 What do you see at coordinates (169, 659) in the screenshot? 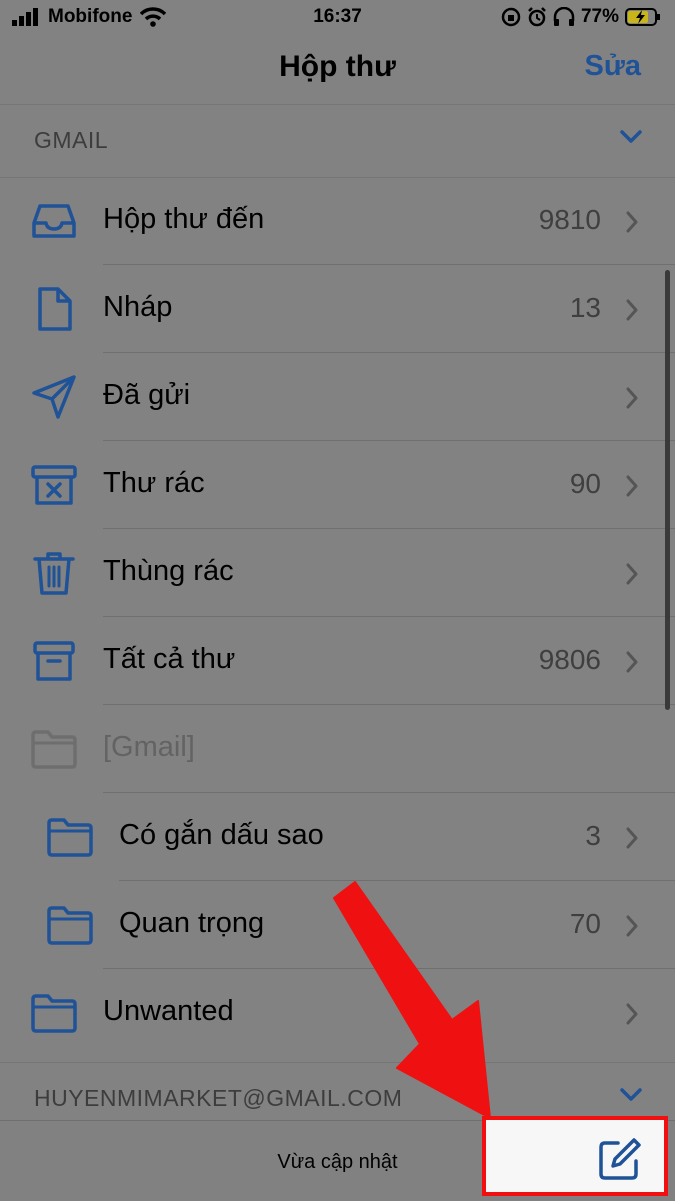
I see `mailbox-label: Tất cả thư` at bounding box center [169, 659].